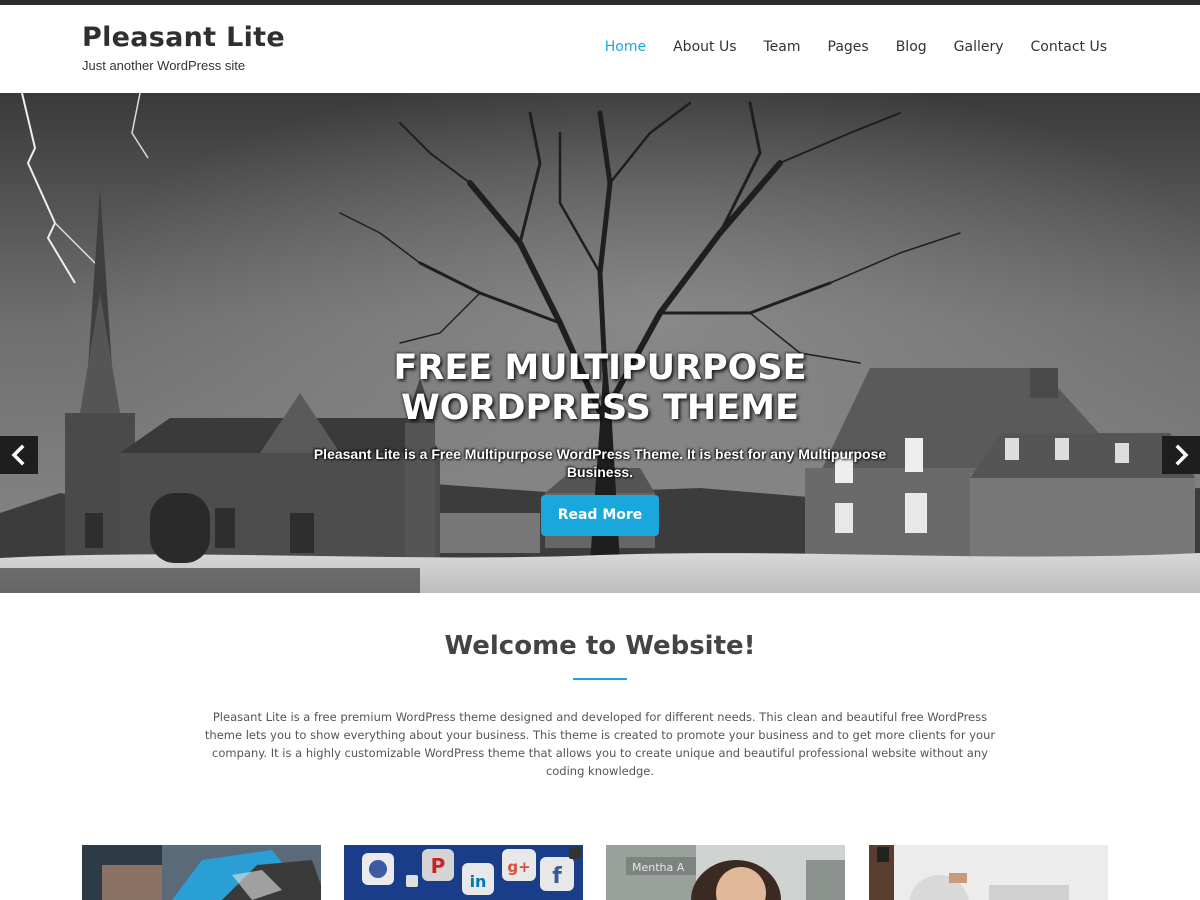 The width and height of the screenshot is (1200, 900). Describe the element at coordinates (183, 38) in the screenshot. I see `site-title: Pleasant Lite` at that location.